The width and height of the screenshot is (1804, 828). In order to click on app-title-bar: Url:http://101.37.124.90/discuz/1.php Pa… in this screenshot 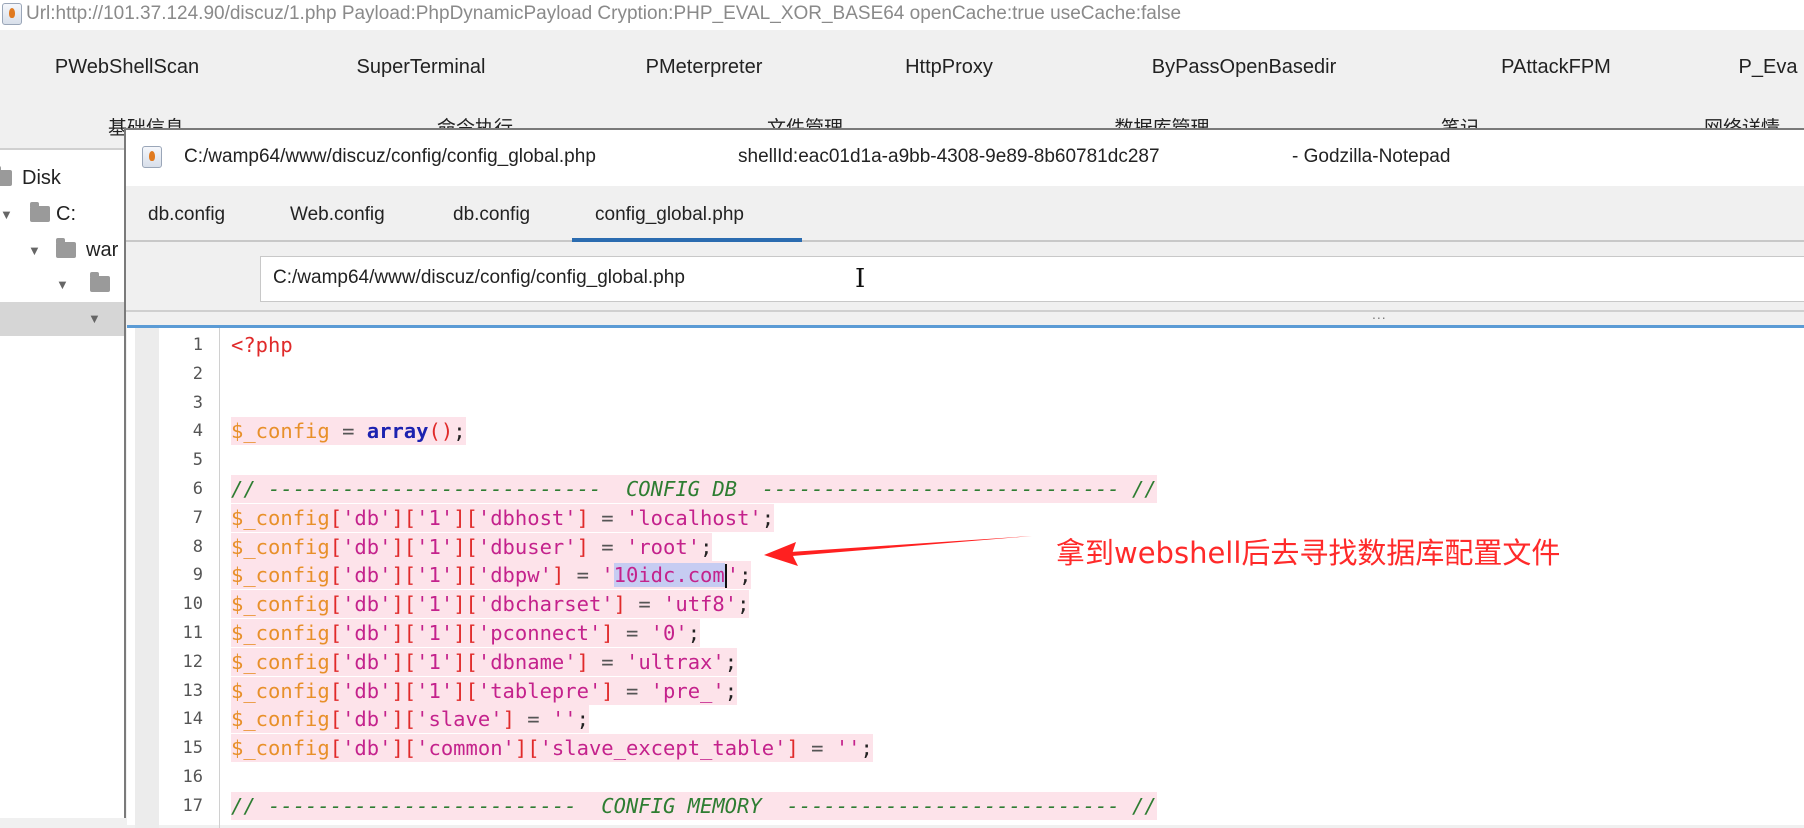, I will do `click(902, 15)`.